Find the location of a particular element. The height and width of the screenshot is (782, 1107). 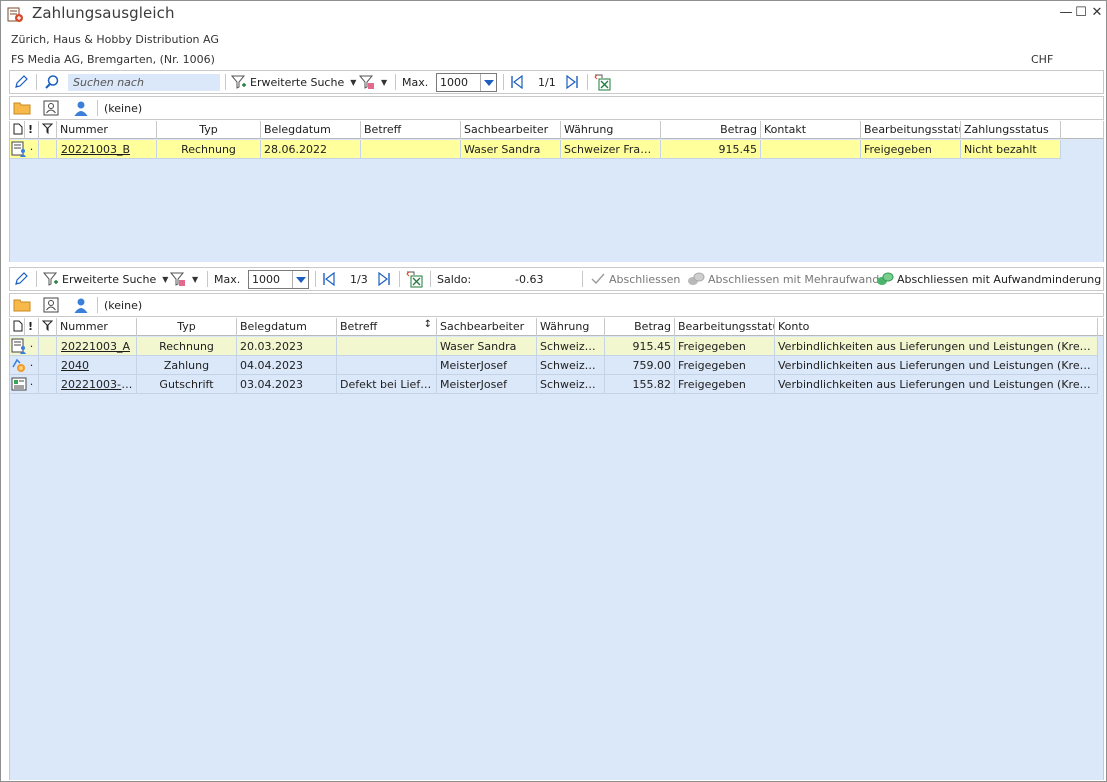

person-icon is located at coordinates (81, 108).